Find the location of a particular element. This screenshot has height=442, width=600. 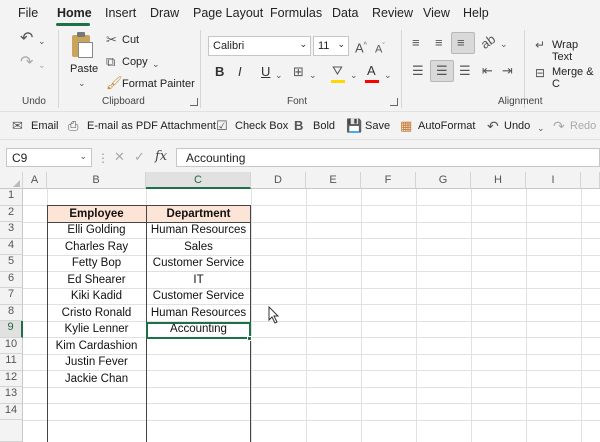

copy-icon: ⧉ is located at coordinates (110, 62).